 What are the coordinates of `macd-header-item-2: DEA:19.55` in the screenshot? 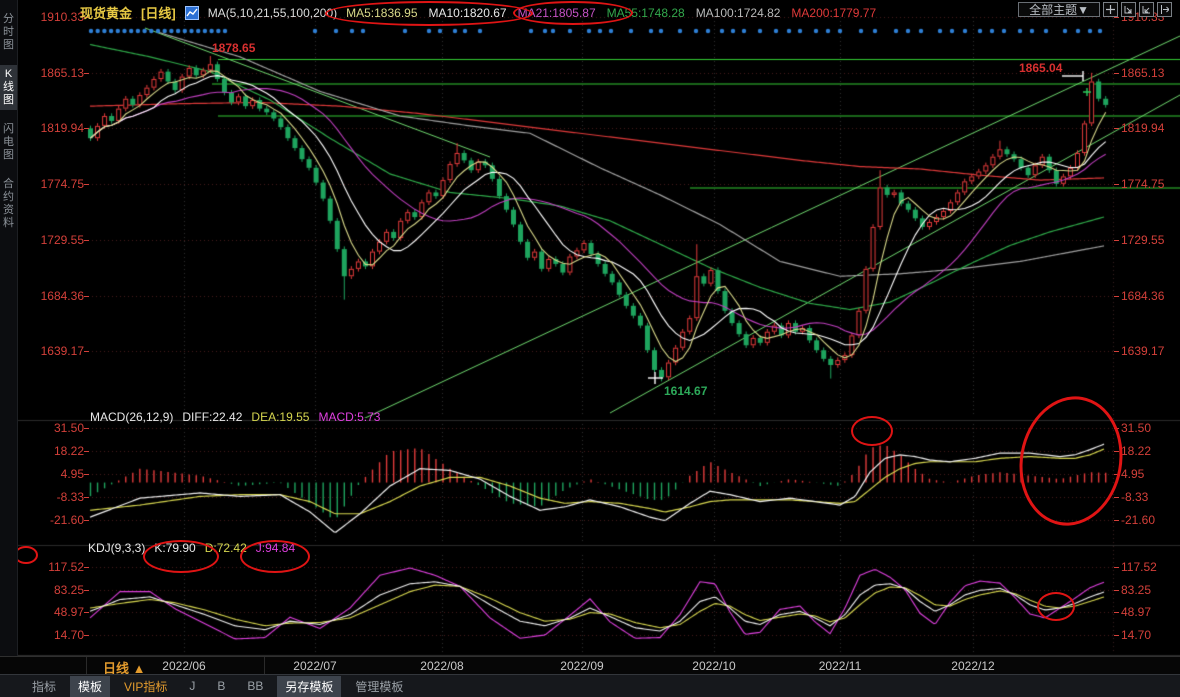 It's located at (280, 417).